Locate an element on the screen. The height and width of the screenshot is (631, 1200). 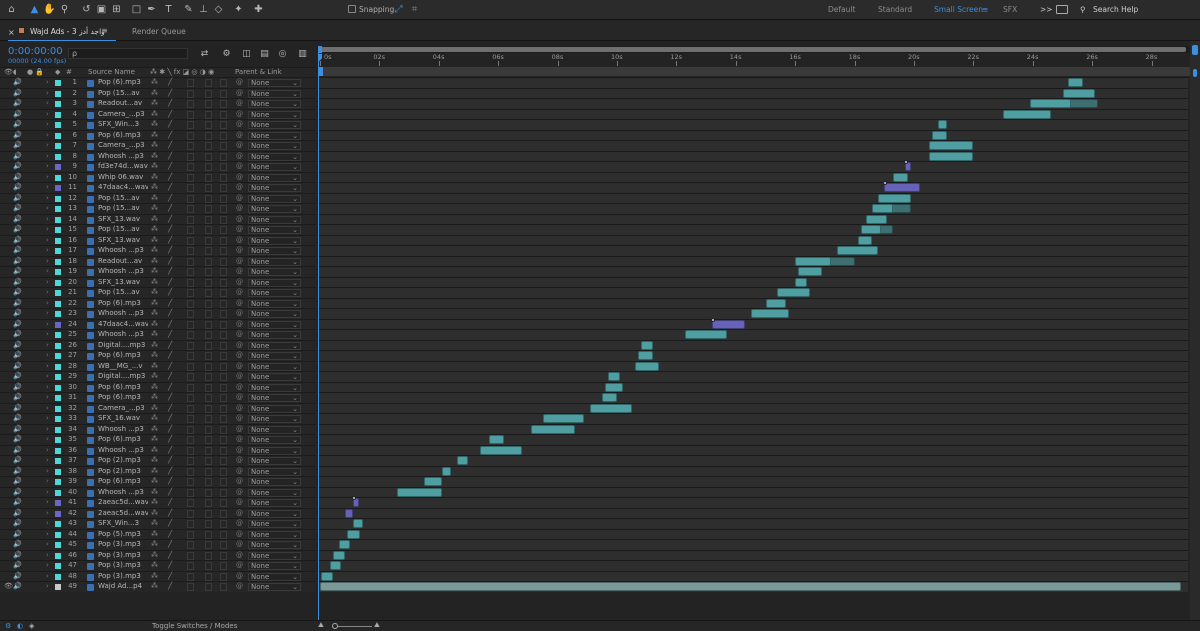
pan-behind-tool-icon: ⊞ is located at coordinates (116, 9).